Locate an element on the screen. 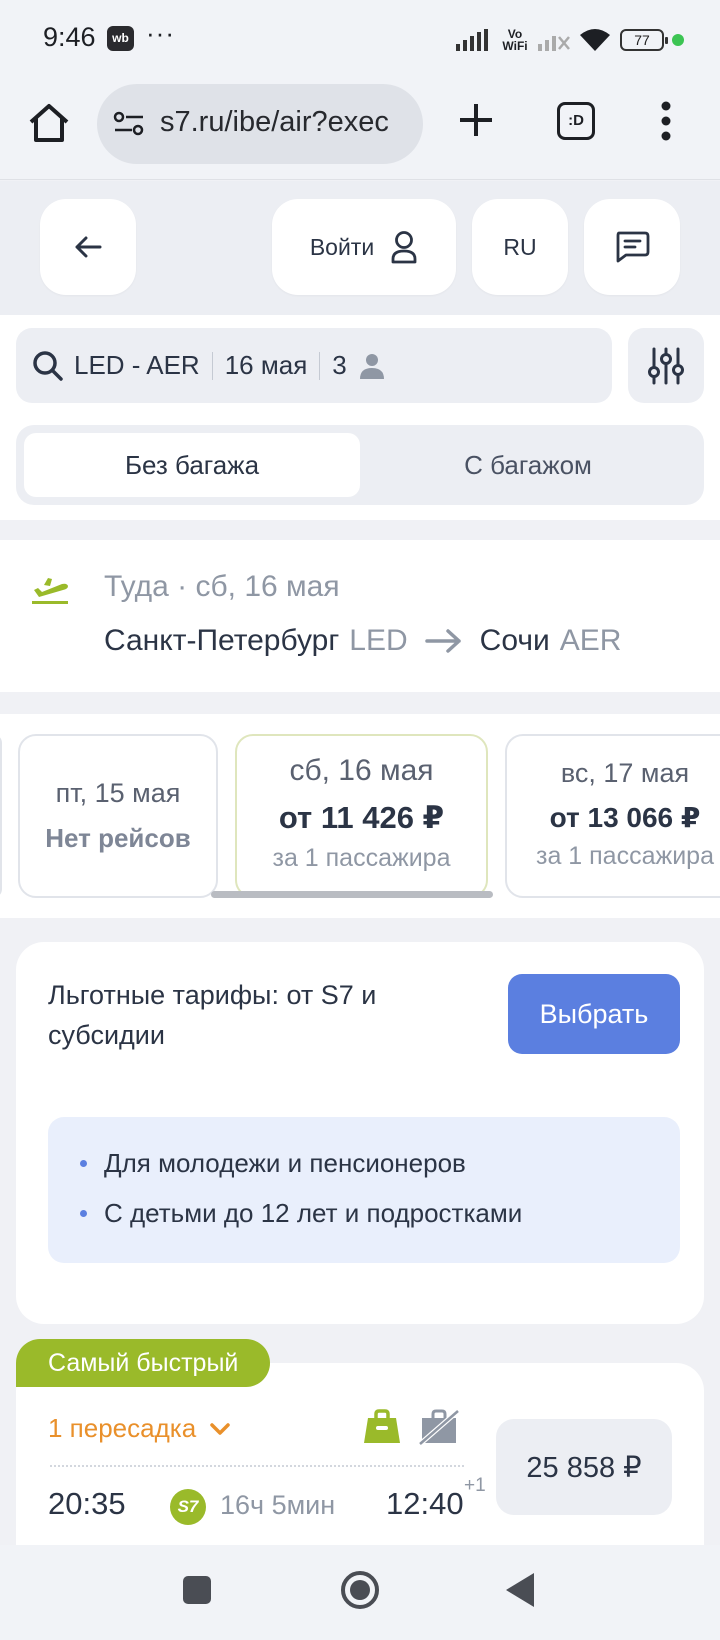 The image size is (720, 1640). select-button: Выбрать is located at coordinates (594, 1014).